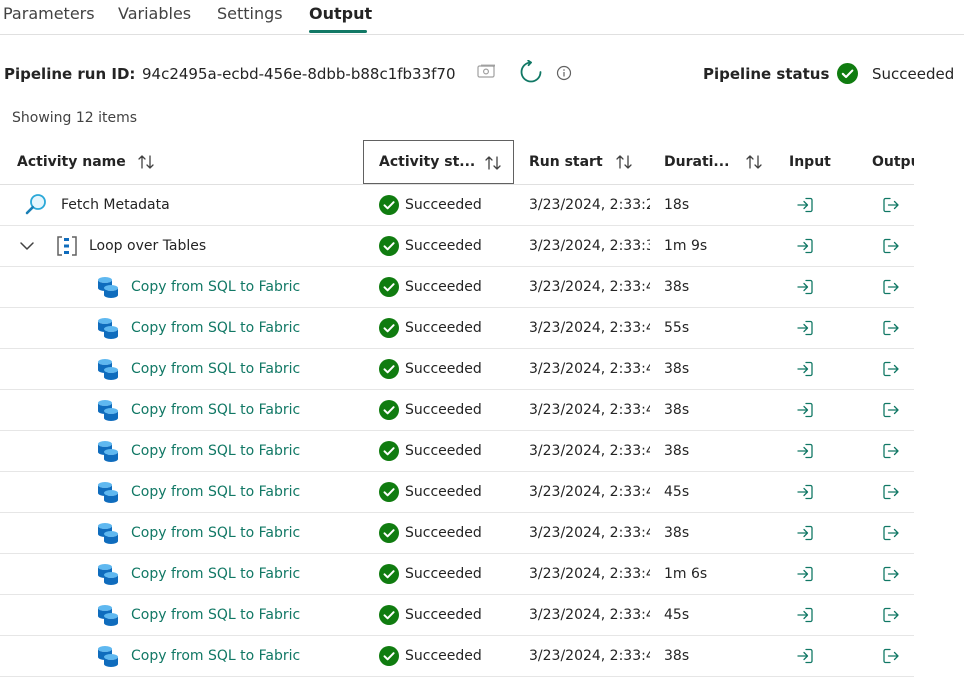 Image resolution: width=964 pixels, height=677 pixels. What do you see at coordinates (49, 13) in the screenshot?
I see `tab-parameters: Parameters` at bounding box center [49, 13].